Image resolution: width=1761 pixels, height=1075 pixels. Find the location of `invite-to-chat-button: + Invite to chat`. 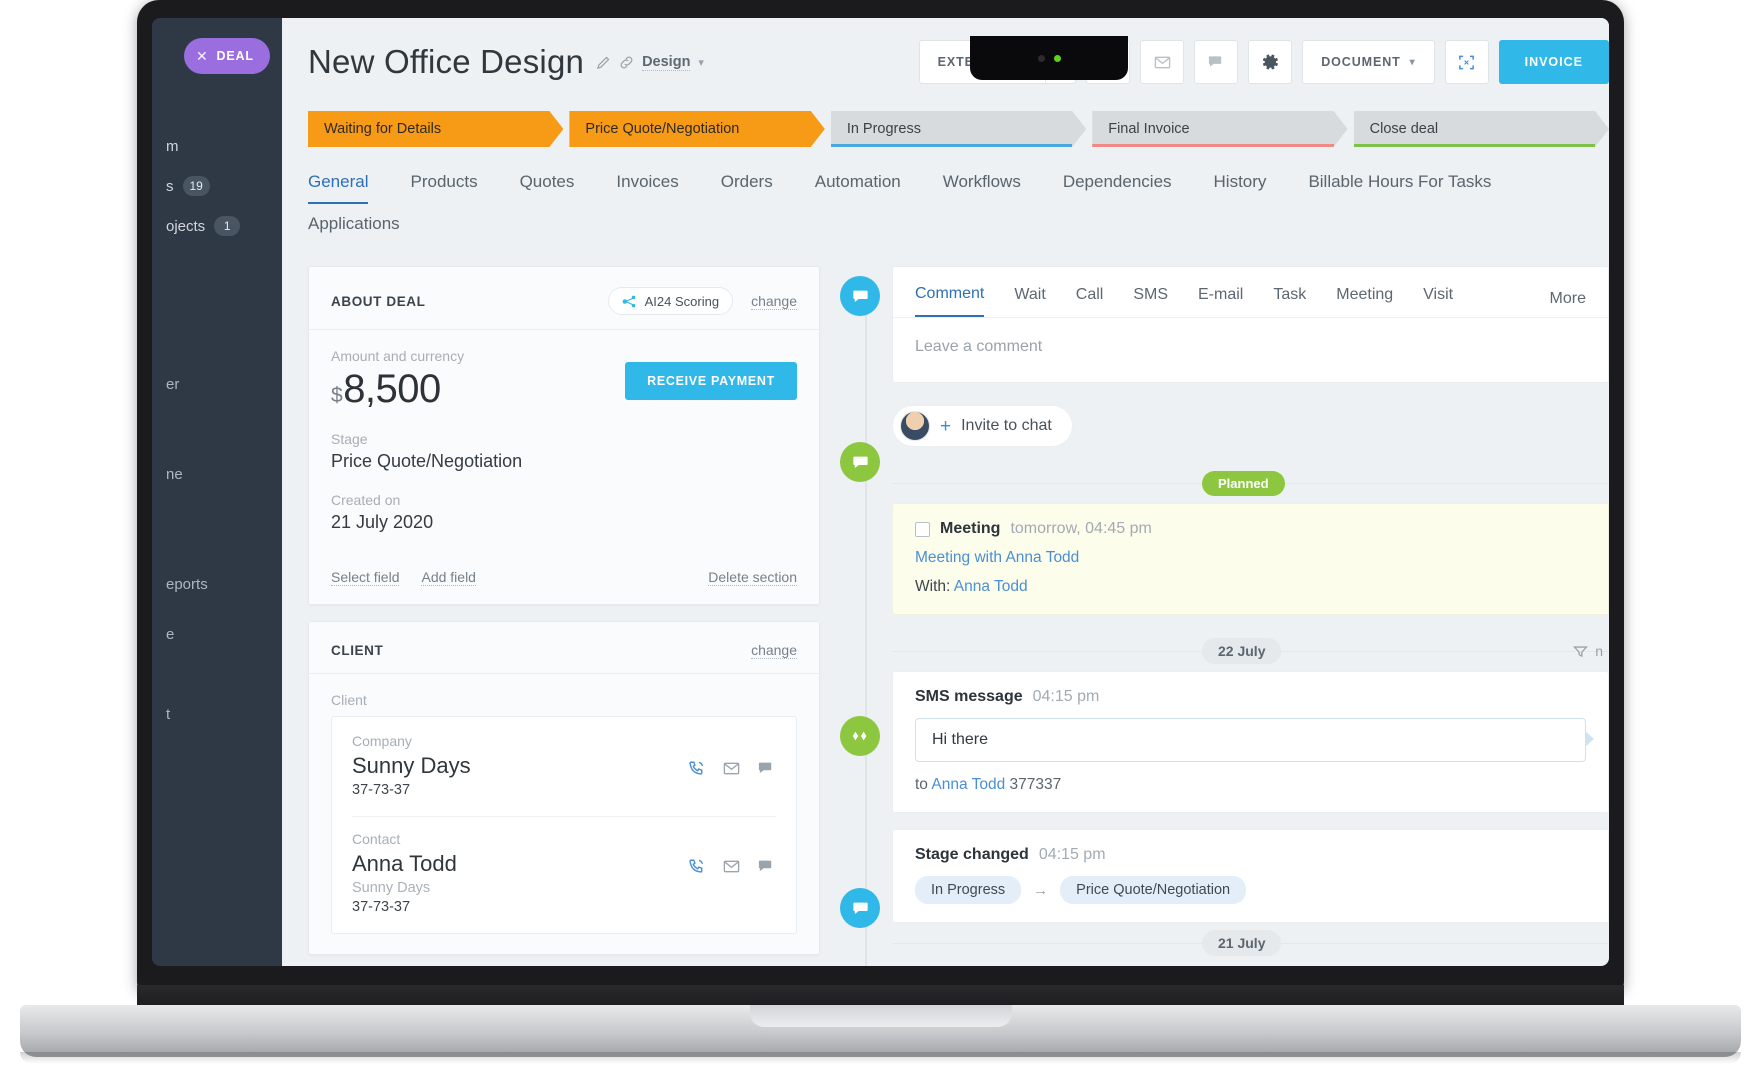

invite-to-chat-button: + Invite to chat is located at coordinates (982, 426).